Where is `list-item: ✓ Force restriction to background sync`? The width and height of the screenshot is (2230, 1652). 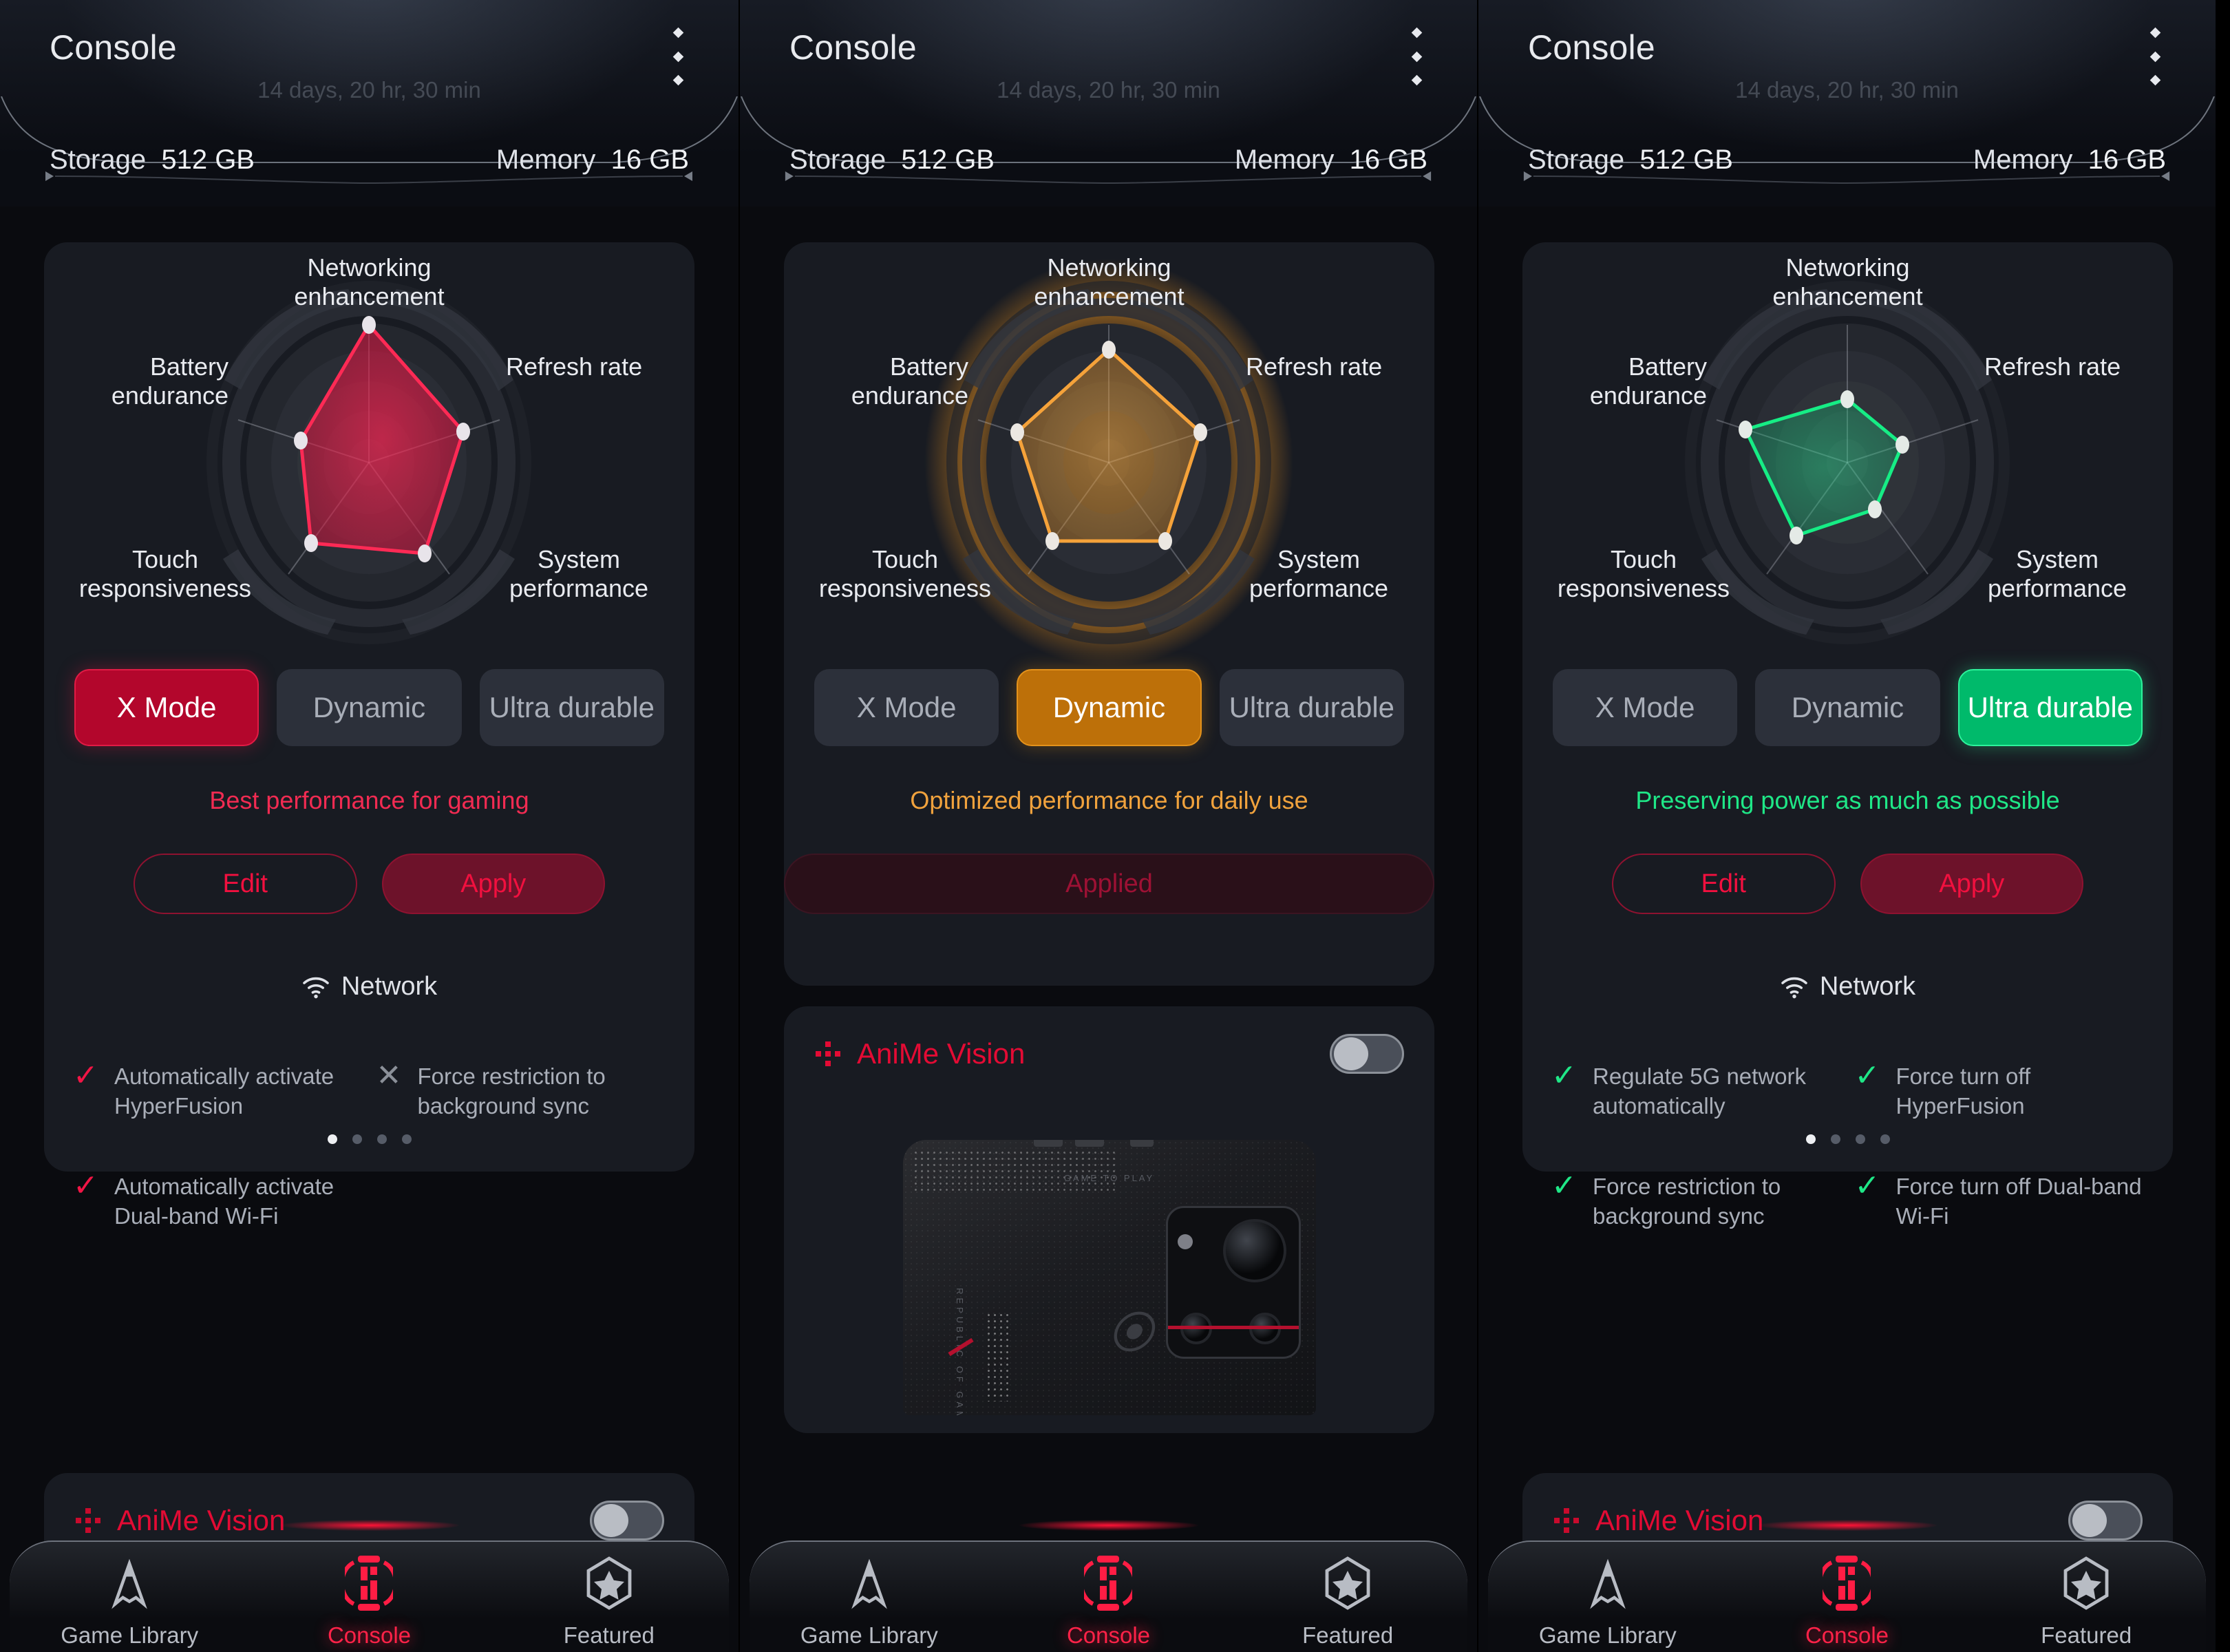 list-item: ✓ Force restriction to background sync is located at coordinates (1696, 1201).